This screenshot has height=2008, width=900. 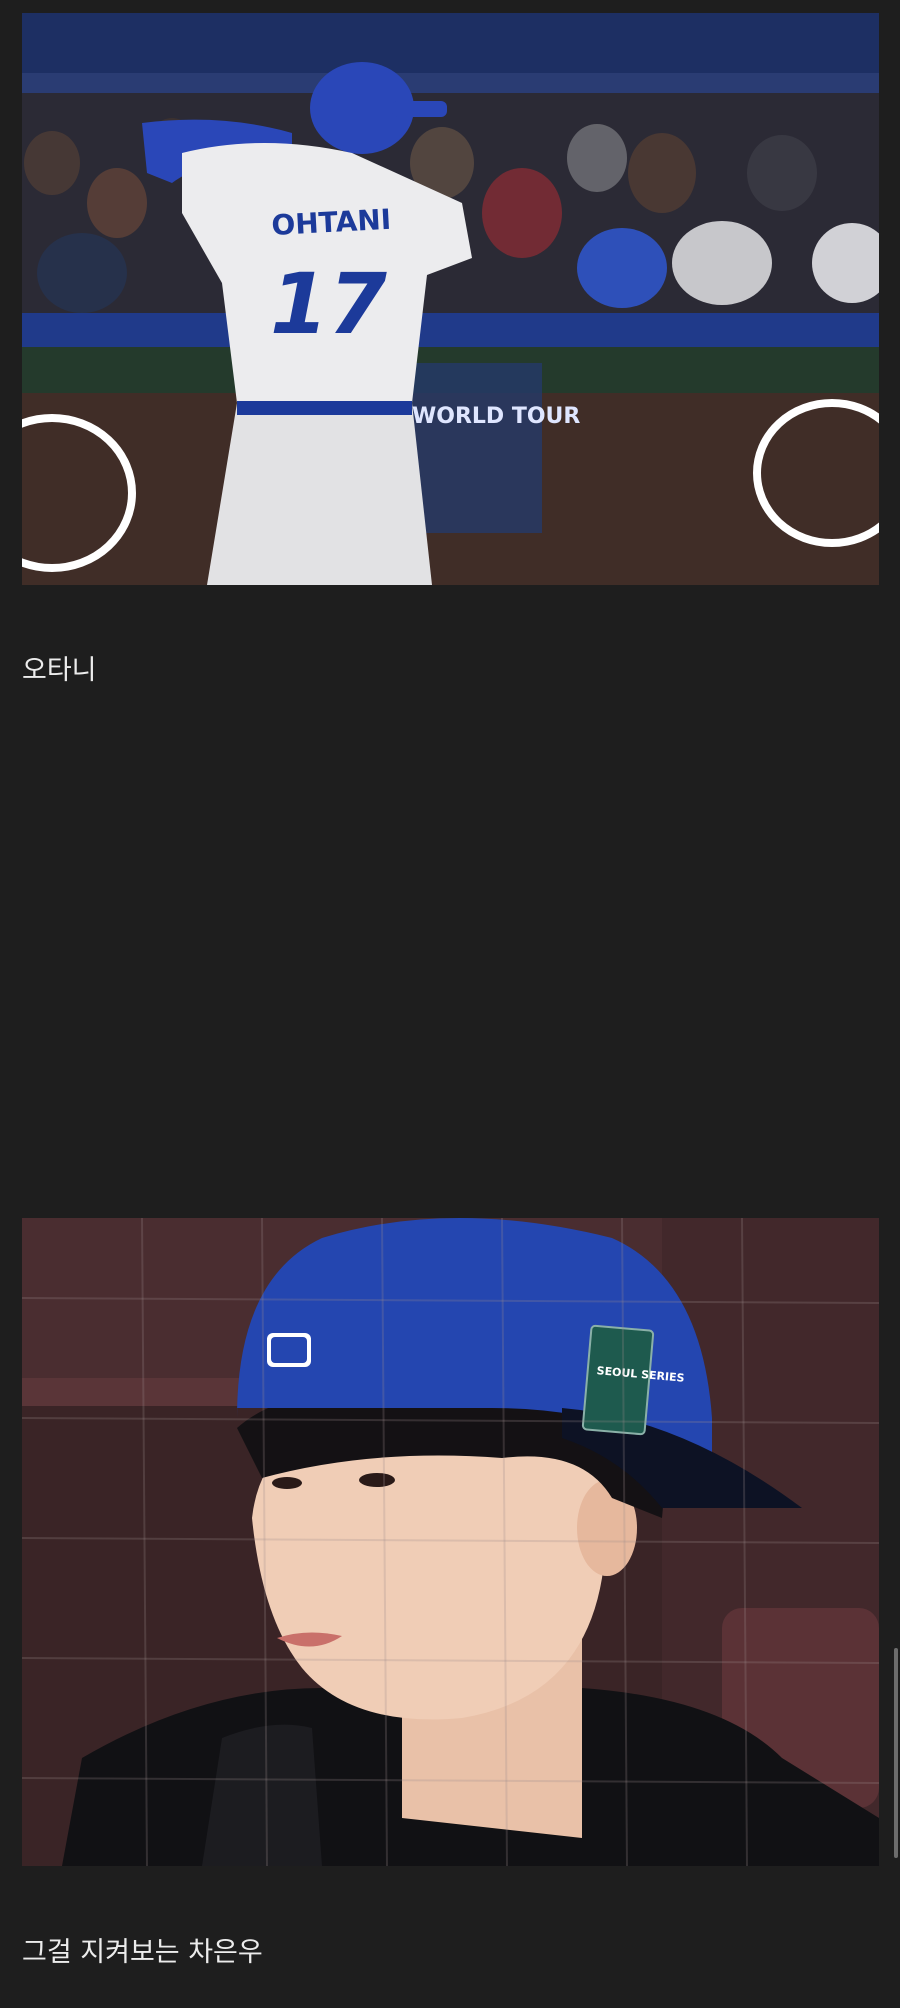 What do you see at coordinates (59, 670) in the screenshot?
I see `batter-caption: 오타니` at bounding box center [59, 670].